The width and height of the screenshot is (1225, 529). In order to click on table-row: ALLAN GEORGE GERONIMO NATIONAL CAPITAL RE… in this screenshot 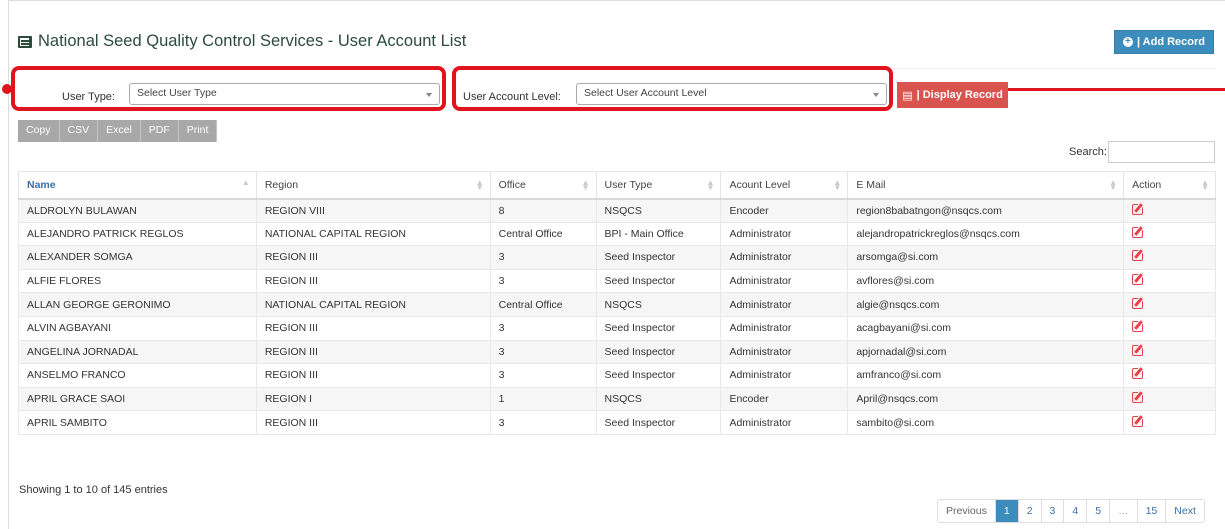, I will do `click(617, 304)`.